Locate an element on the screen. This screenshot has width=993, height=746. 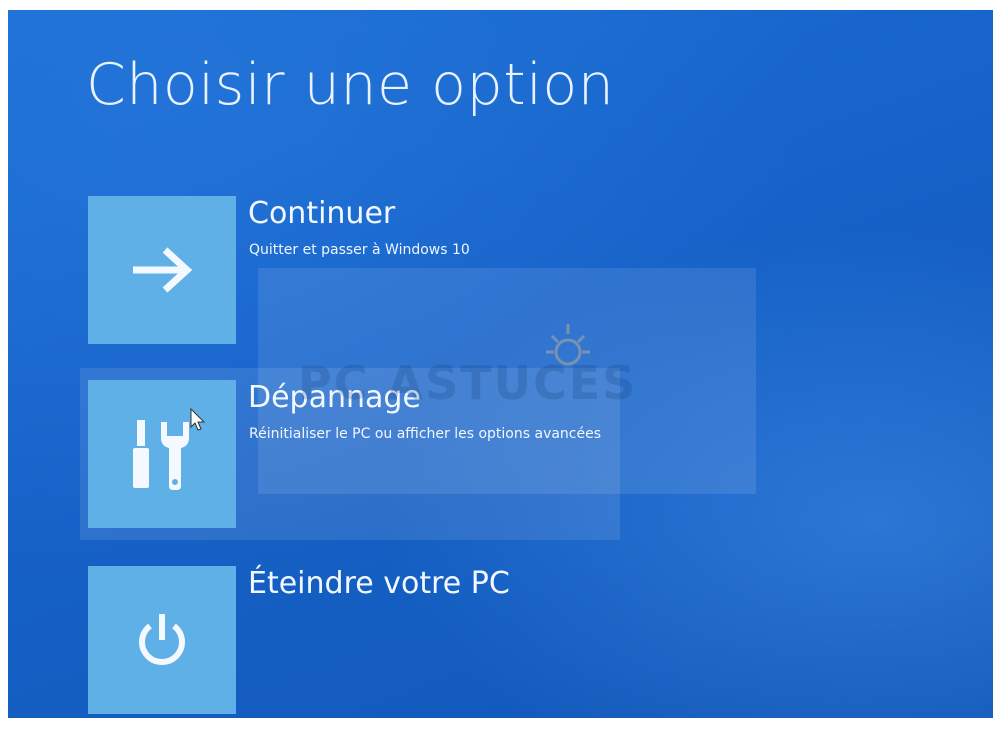
shutdown-title: Éteindre votre PC is located at coordinates (379, 583).